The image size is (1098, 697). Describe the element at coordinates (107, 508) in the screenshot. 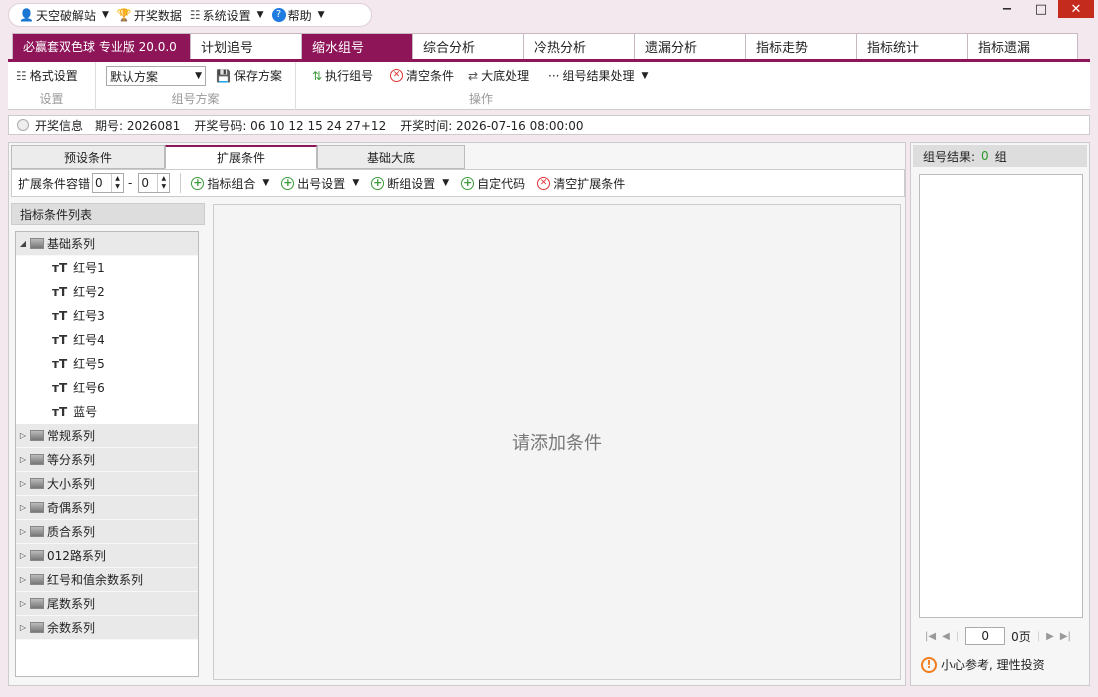

I see `tree-group: ▷ 奇偶系列` at that location.